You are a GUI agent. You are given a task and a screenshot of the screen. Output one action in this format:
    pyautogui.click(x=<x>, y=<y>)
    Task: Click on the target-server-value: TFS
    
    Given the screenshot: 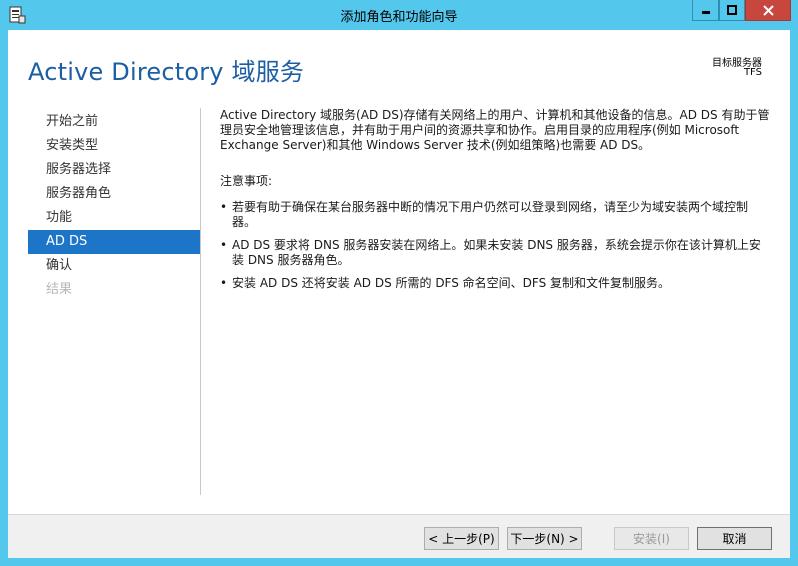 What is the action you would take?
    pyautogui.click(x=752, y=72)
    